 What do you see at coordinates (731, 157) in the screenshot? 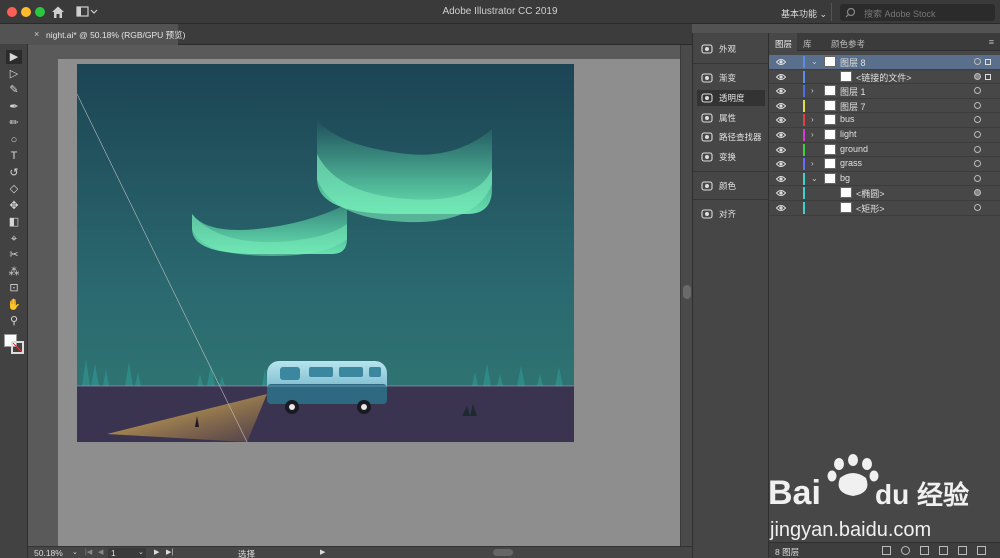
I see `panel-button-transform: 变换` at bounding box center [731, 157].